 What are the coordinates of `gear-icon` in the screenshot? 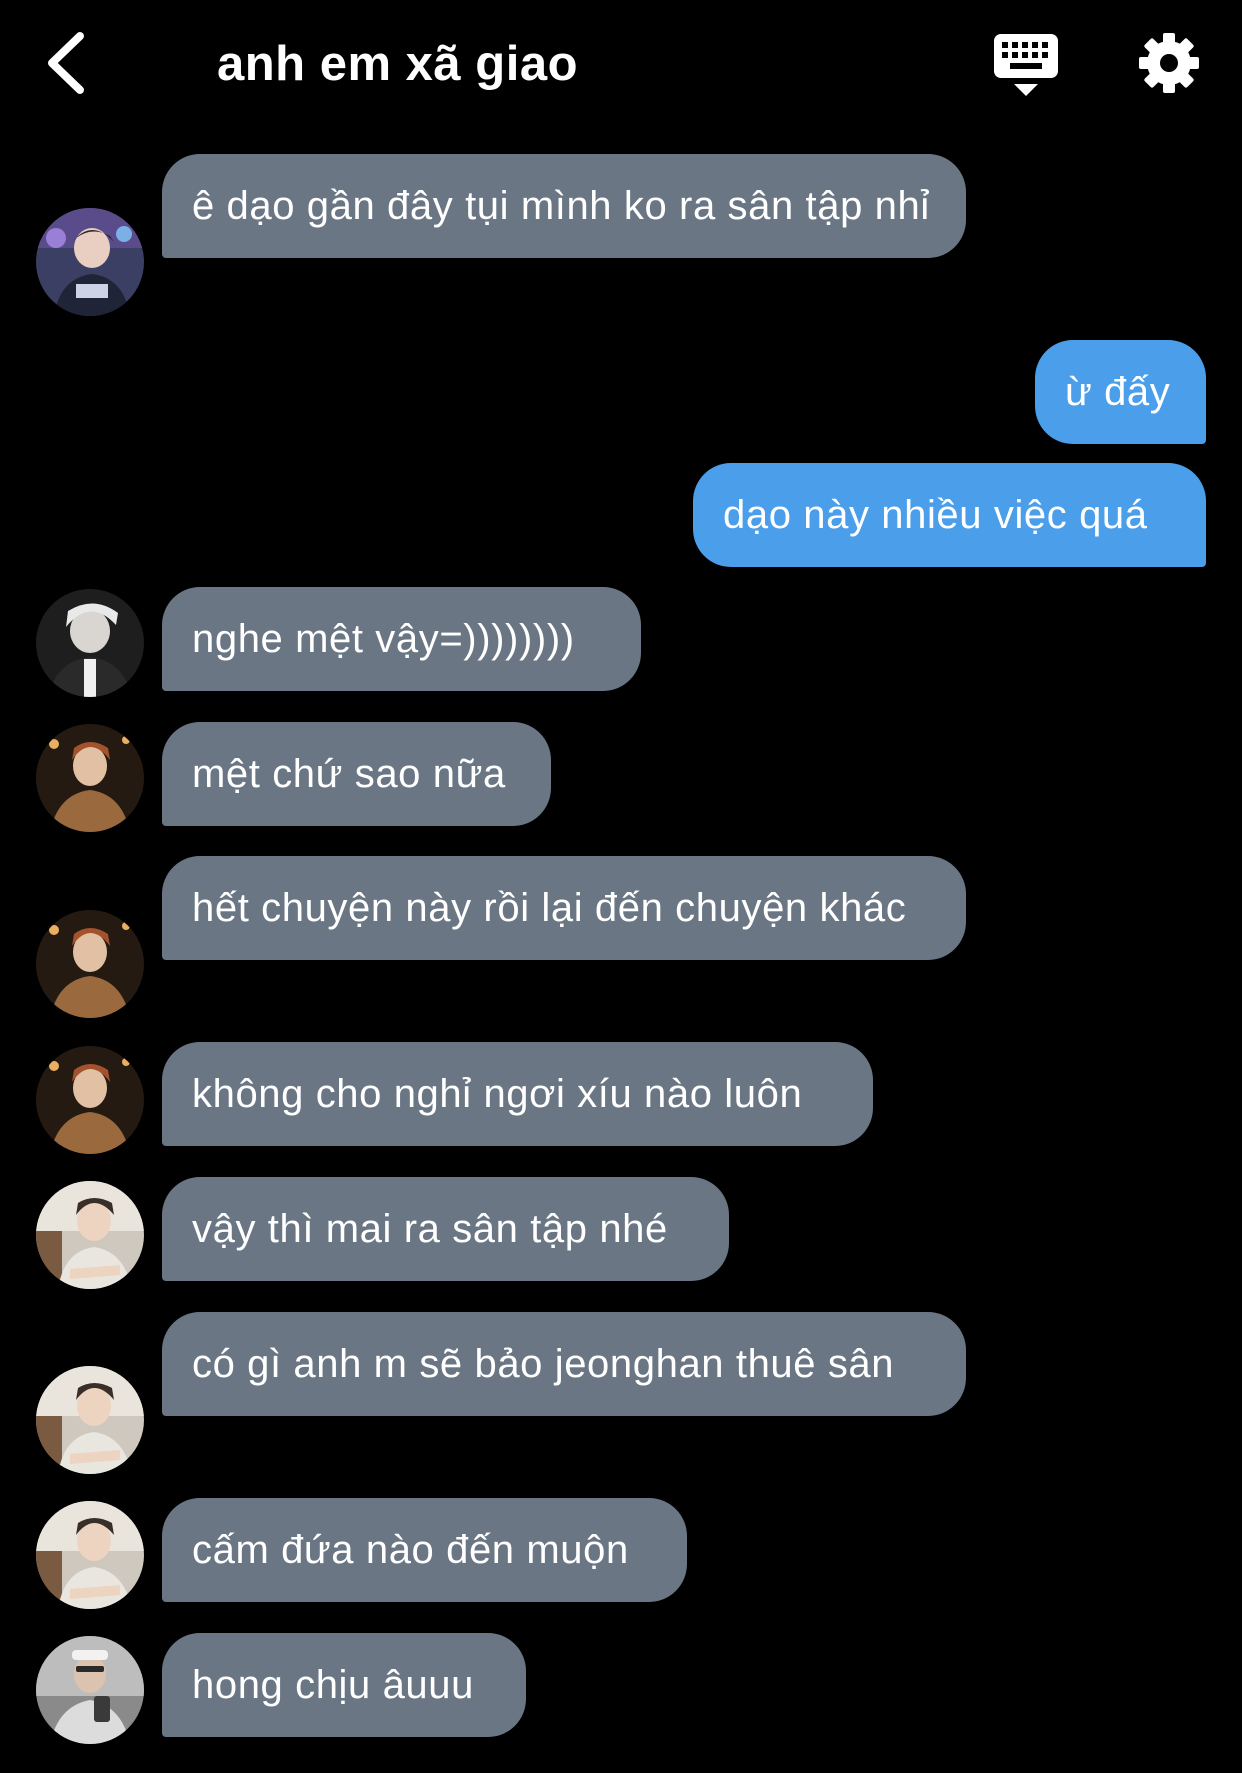 It's located at (1169, 63).